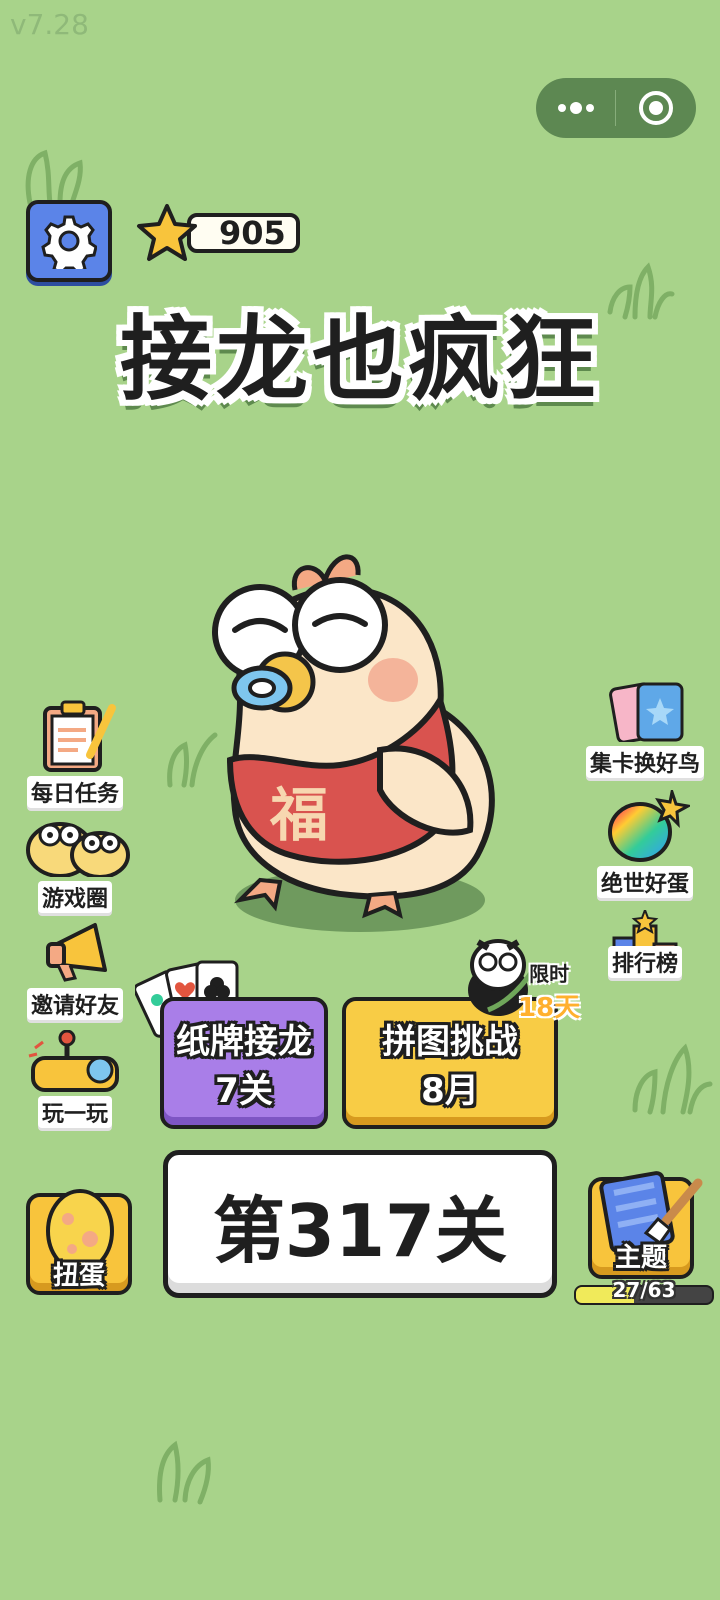 This screenshot has width=720, height=1600. I want to click on invite-friends-label: 邀请好友, so click(74, 1004).